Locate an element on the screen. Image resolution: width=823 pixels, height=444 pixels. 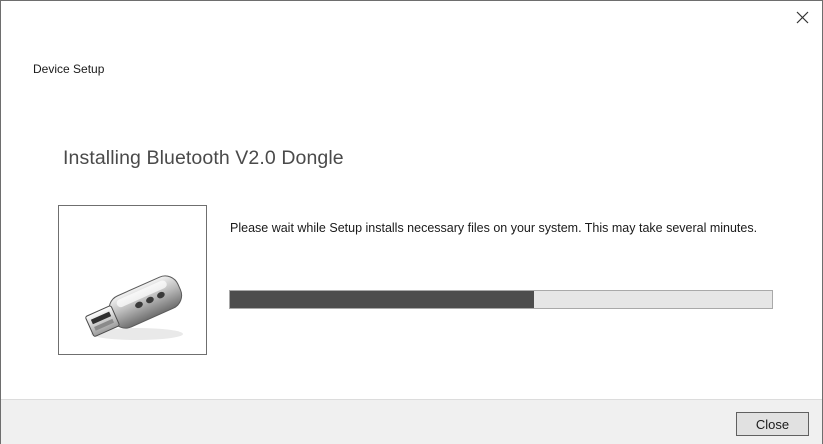
close-icon is located at coordinates (803, 18).